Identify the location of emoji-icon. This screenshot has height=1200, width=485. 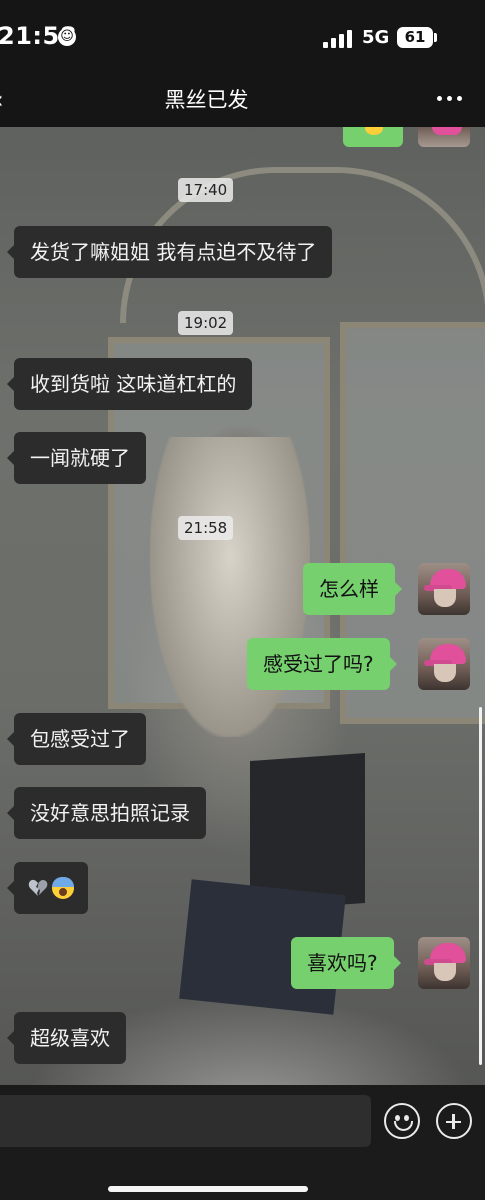
(402, 1121).